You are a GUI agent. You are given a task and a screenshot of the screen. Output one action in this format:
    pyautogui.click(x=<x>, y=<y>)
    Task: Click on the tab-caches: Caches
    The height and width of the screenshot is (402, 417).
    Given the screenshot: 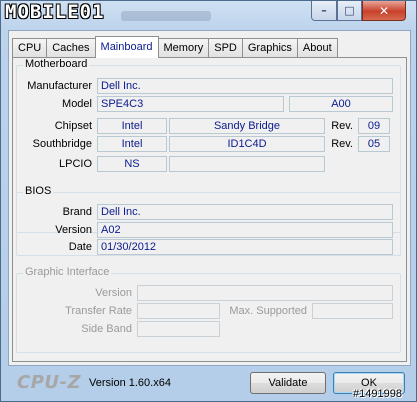 What is the action you would take?
    pyautogui.click(x=71, y=48)
    